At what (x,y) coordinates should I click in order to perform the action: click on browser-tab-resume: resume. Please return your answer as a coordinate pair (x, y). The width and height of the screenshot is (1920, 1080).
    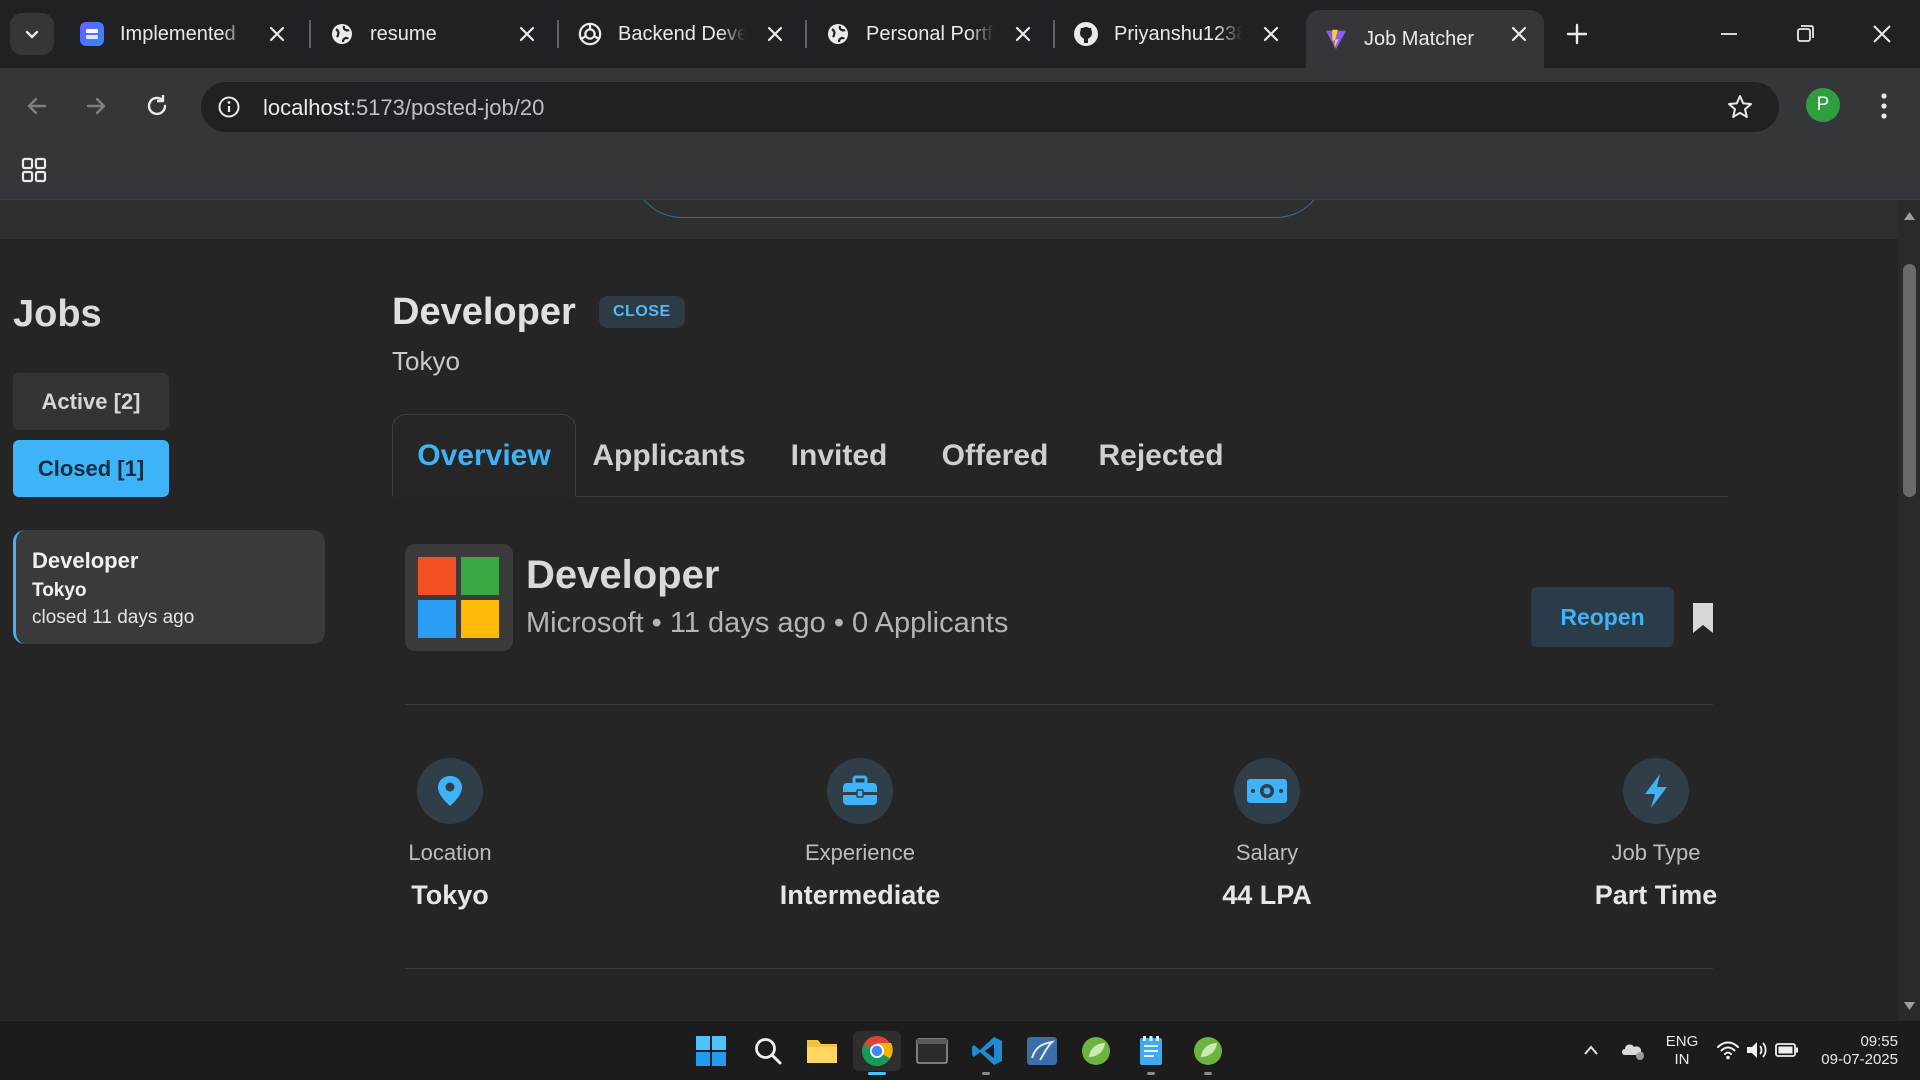
    Looking at the image, I should click on (432, 34).